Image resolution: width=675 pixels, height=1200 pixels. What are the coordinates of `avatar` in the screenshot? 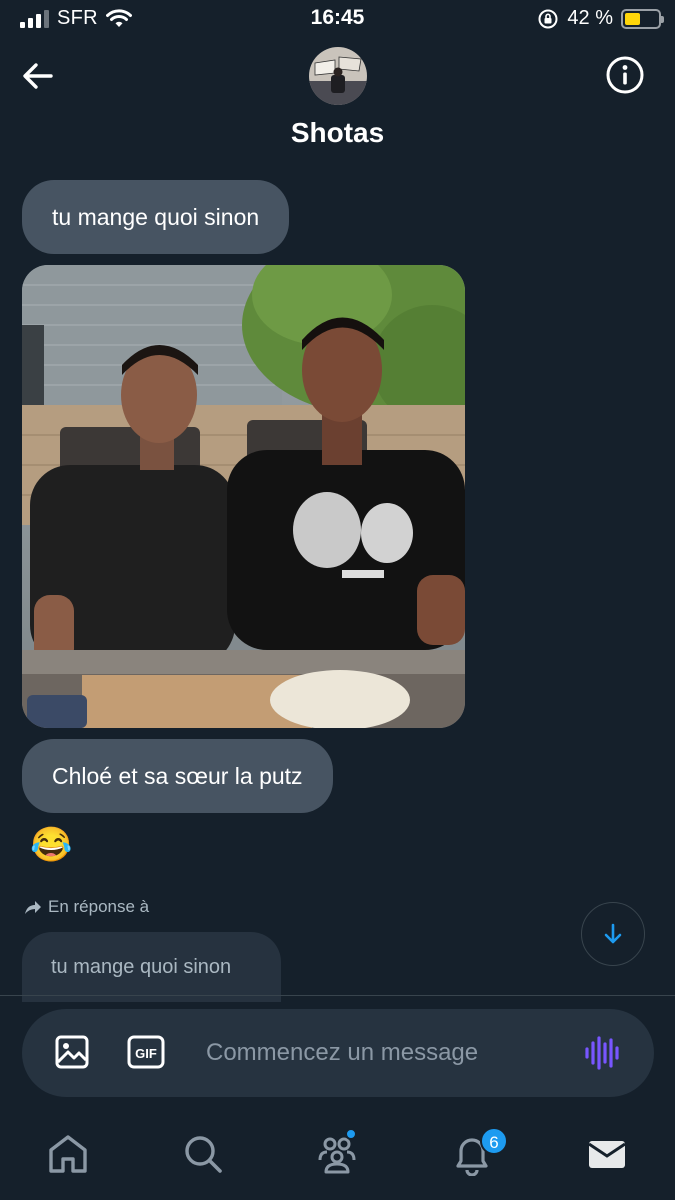 It's located at (338, 76).